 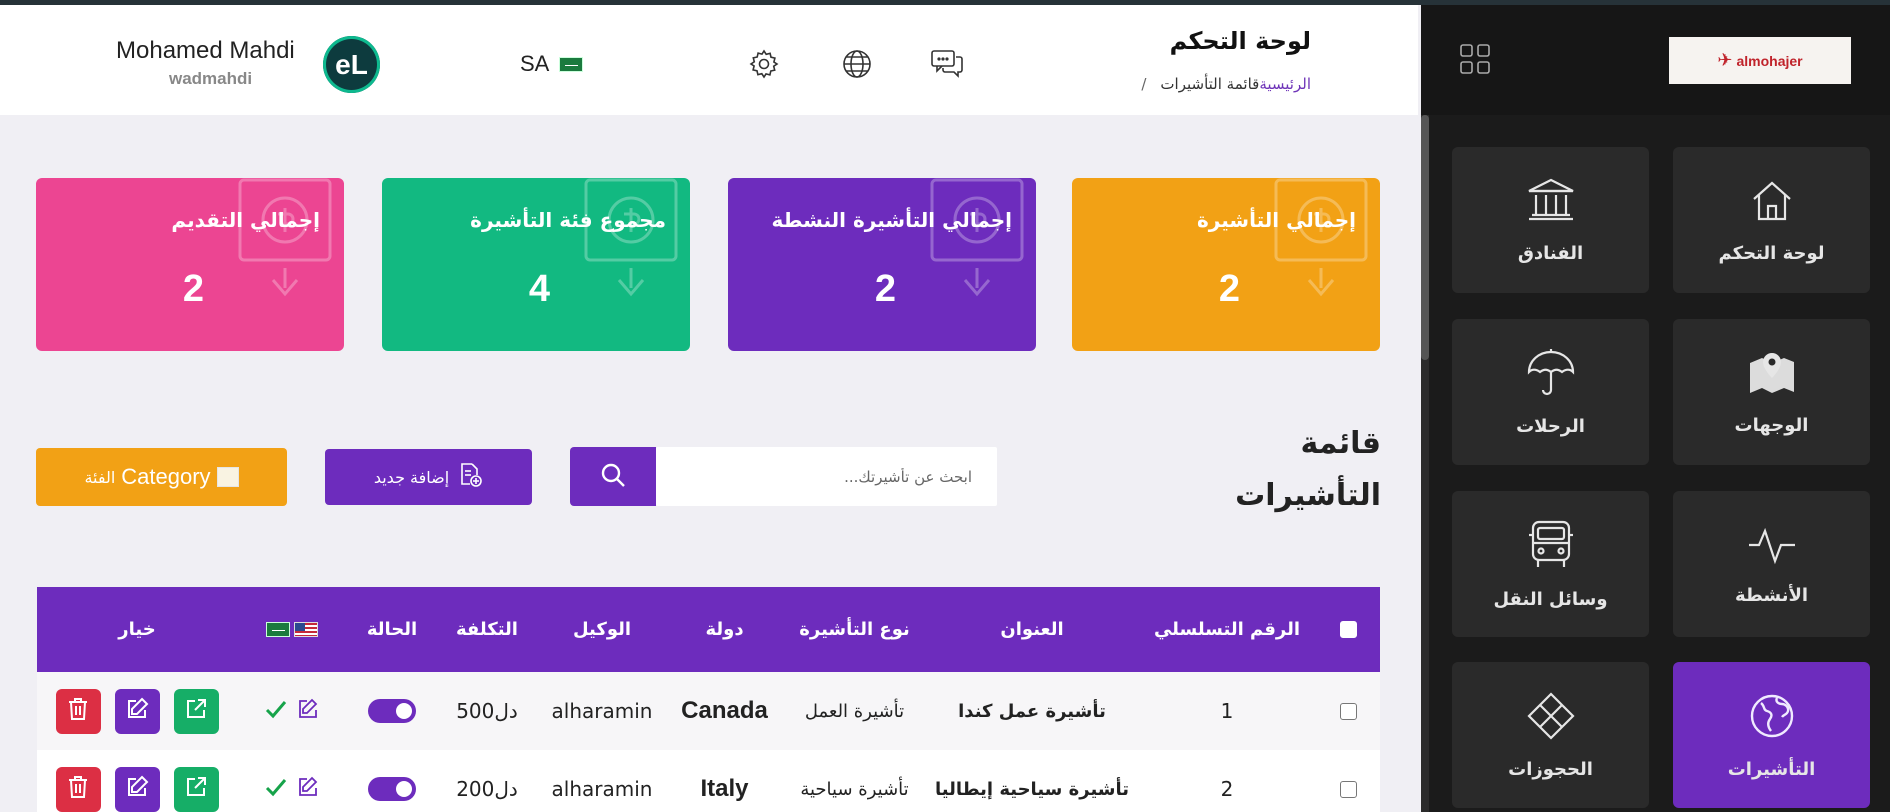 What do you see at coordinates (1772, 203) in the screenshot?
I see `home-icon` at bounding box center [1772, 203].